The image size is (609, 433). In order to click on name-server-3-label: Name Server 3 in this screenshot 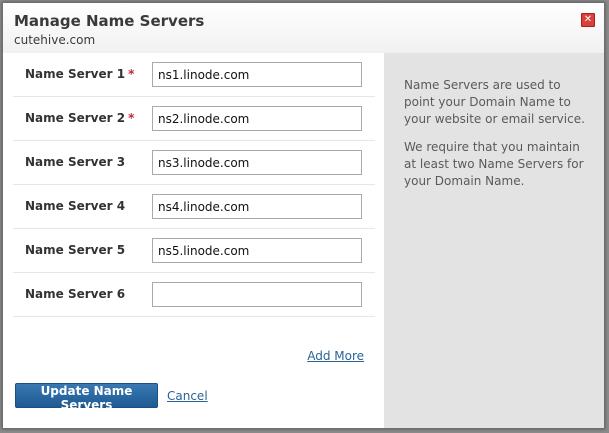, I will do `click(75, 162)`.